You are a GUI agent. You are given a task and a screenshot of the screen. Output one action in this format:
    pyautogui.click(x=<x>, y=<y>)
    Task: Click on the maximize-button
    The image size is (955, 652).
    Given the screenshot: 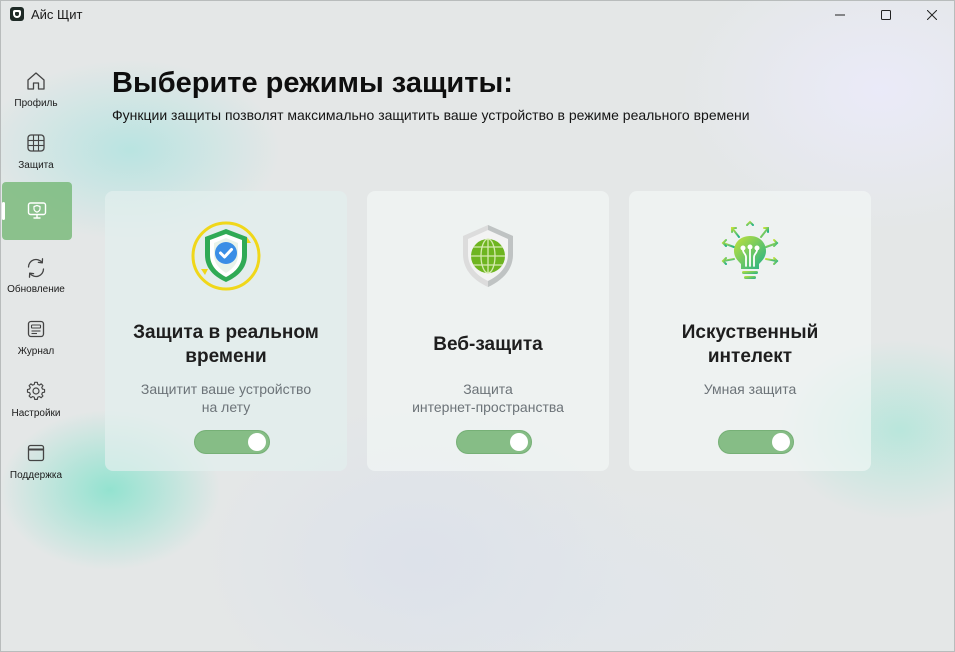 What is the action you would take?
    pyautogui.click(x=886, y=15)
    